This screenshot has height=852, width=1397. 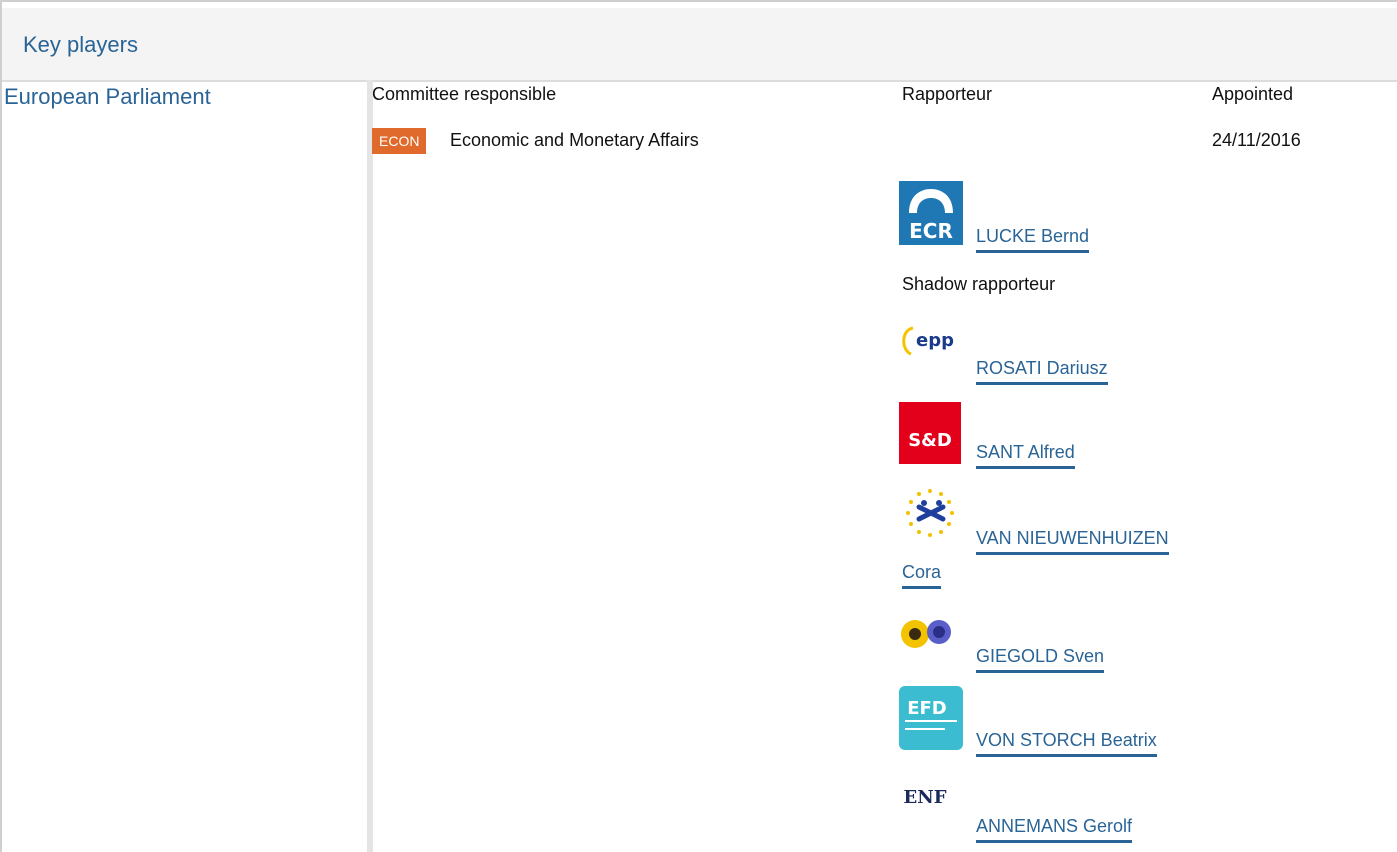 I want to click on svg-text: ENF, so click(x=925, y=797).